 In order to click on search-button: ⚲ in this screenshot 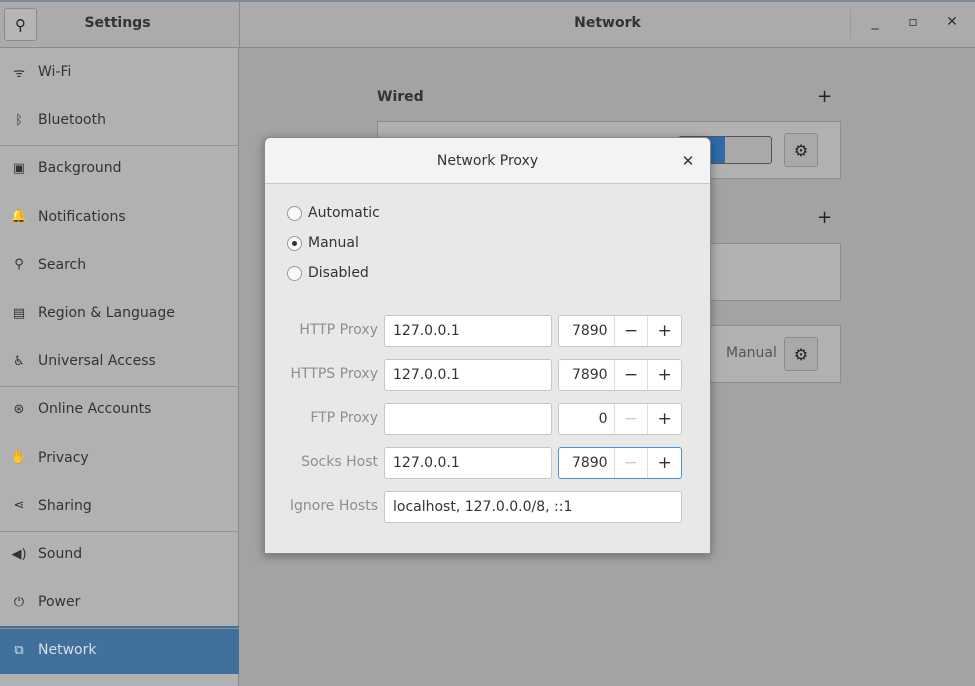, I will do `click(20, 24)`.